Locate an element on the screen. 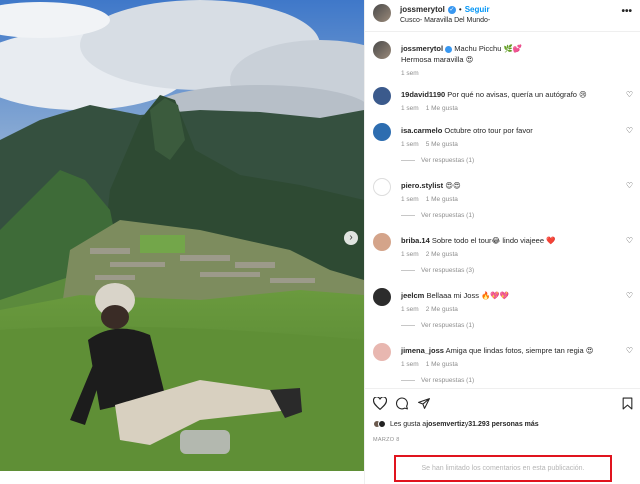 The width and height of the screenshot is (640, 484). comment-username: jimena_joss is located at coordinates (422, 350).